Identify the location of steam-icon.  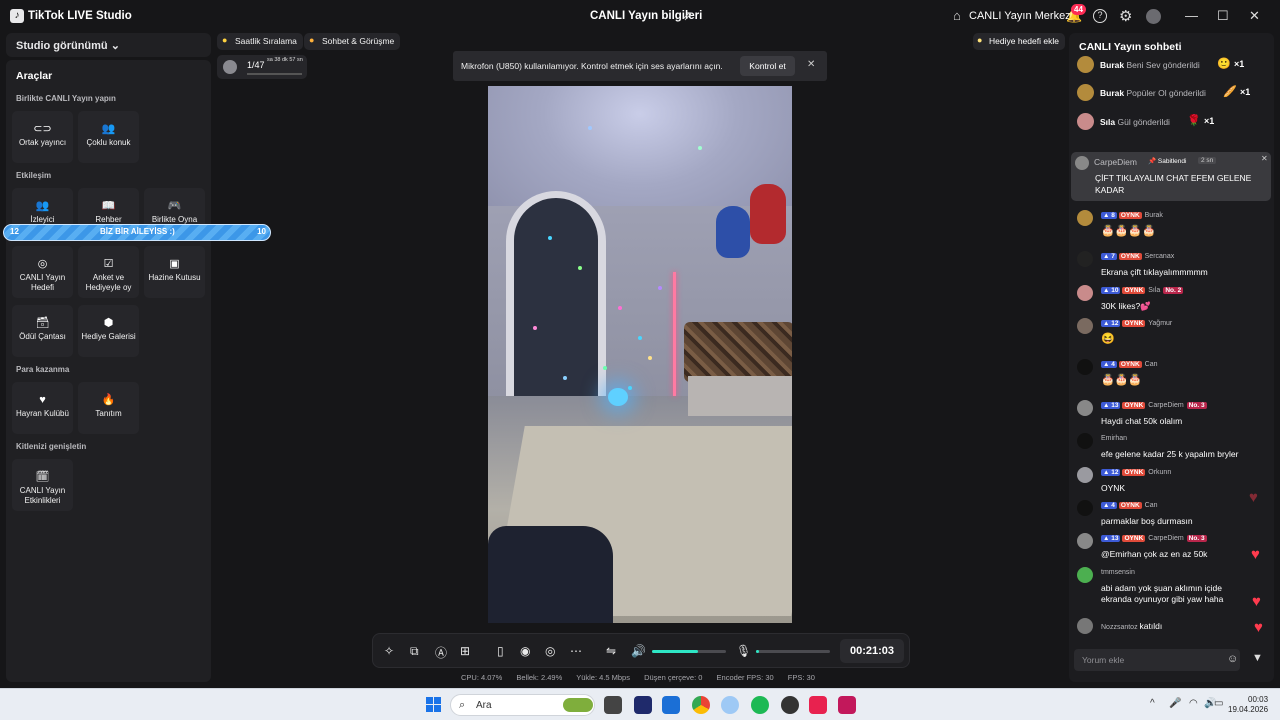
(790, 705).